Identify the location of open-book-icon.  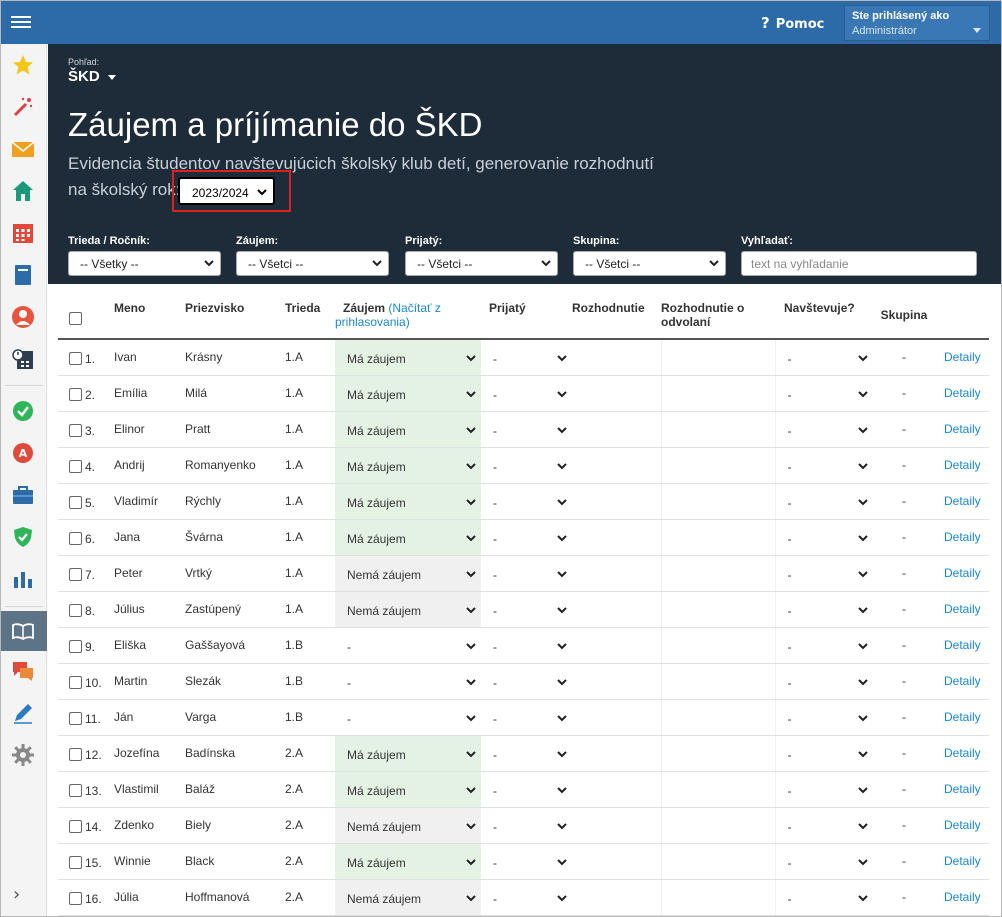
(23, 631).